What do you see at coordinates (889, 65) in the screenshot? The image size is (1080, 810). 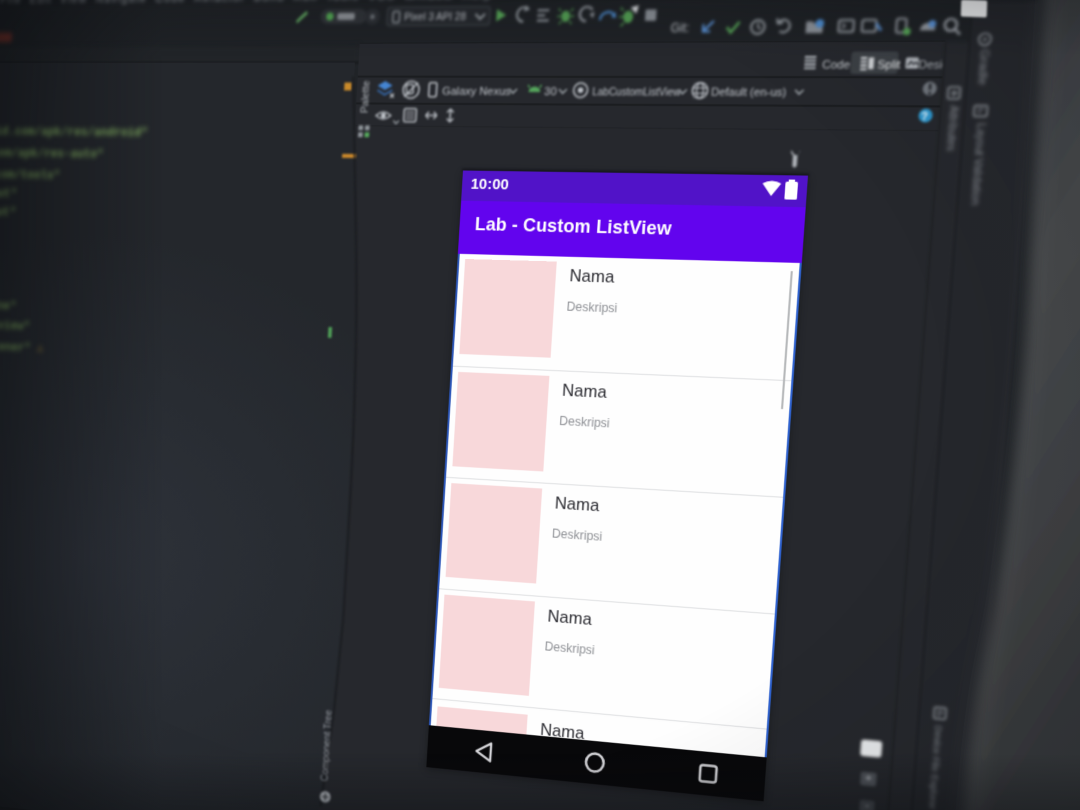 I see `svg-text: Split` at bounding box center [889, 65].